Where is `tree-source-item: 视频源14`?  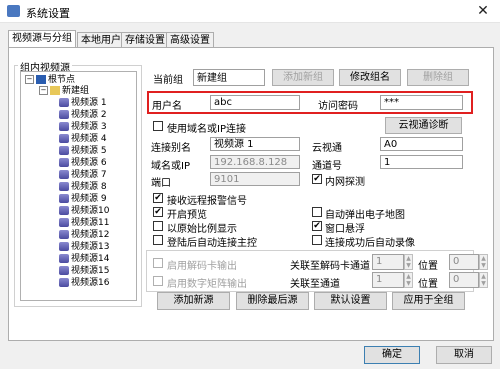 tree-source-item: 视频源14 is located at coordinates (84, 259).